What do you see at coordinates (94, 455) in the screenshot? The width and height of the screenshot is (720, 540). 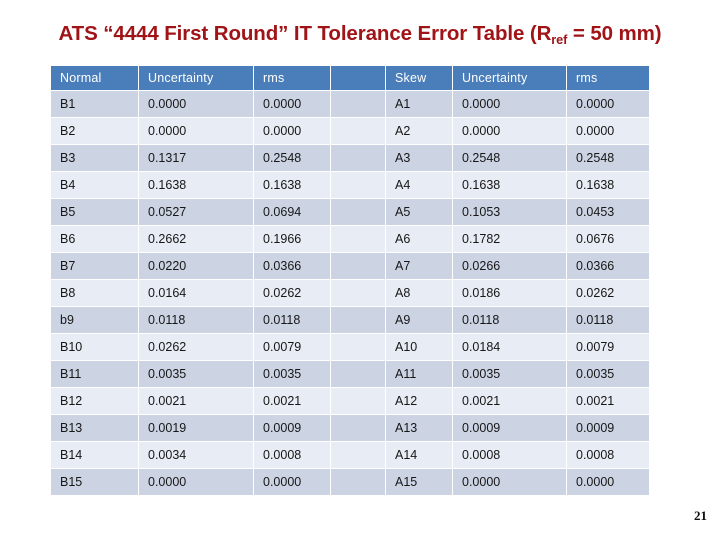 I see `cell-normal: B14` at bounding box center [94, 455].